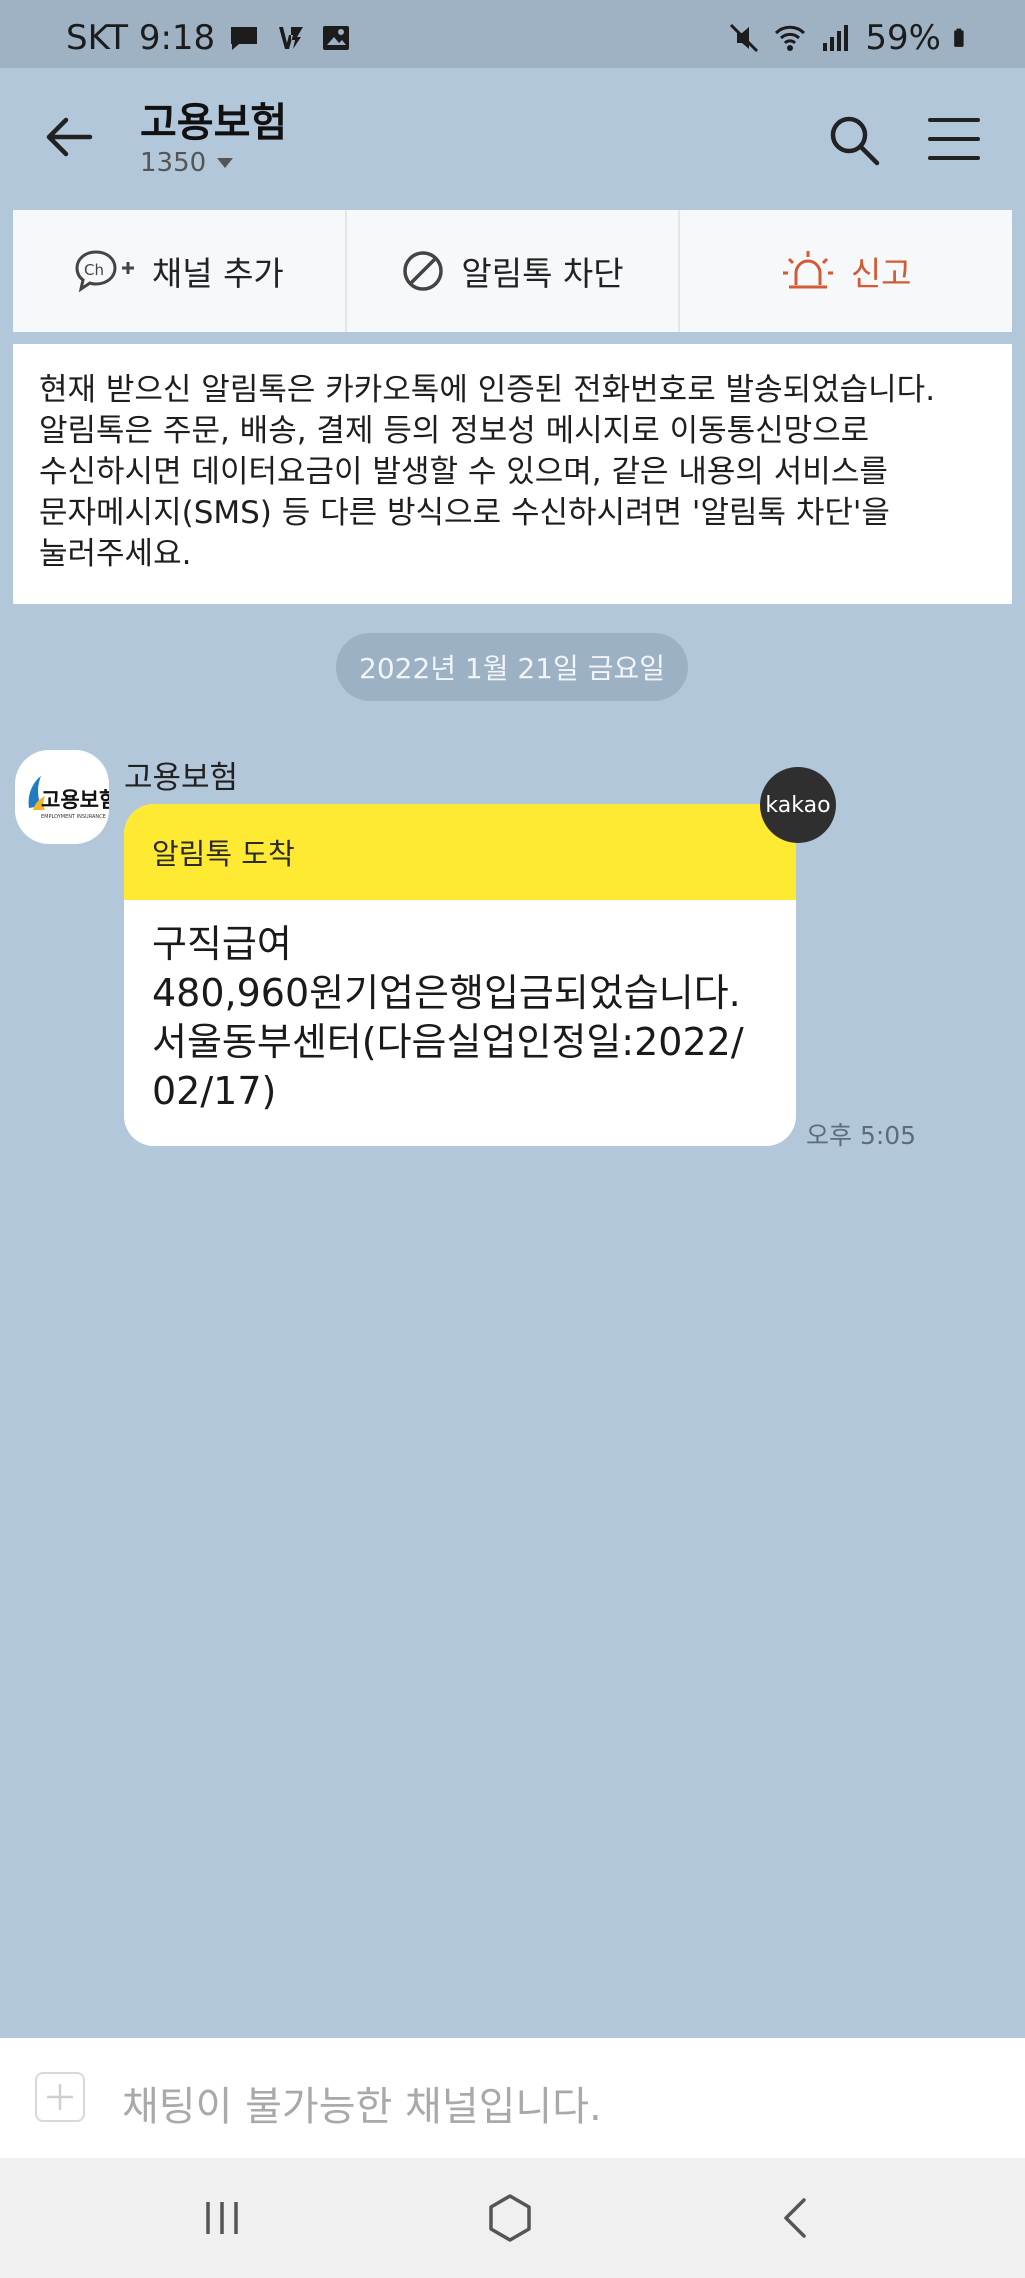  Describe the element at coordinates (845, 271) in the screenshot. I see `report-button: 신고` at that location.